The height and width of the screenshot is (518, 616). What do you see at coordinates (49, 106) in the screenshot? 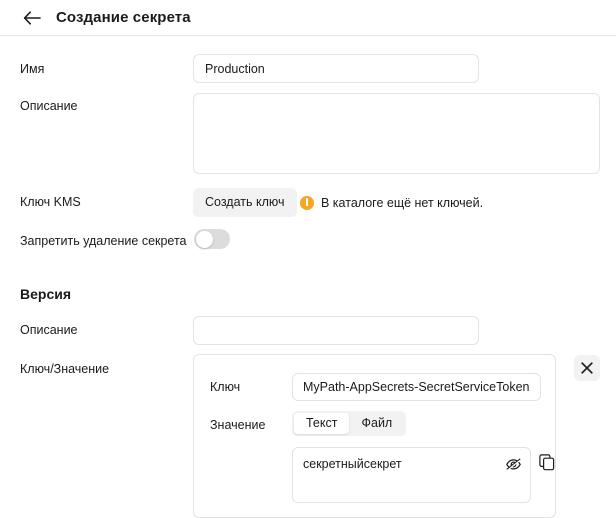
I see `description-label: Описание` at bounding box center [49, 106].